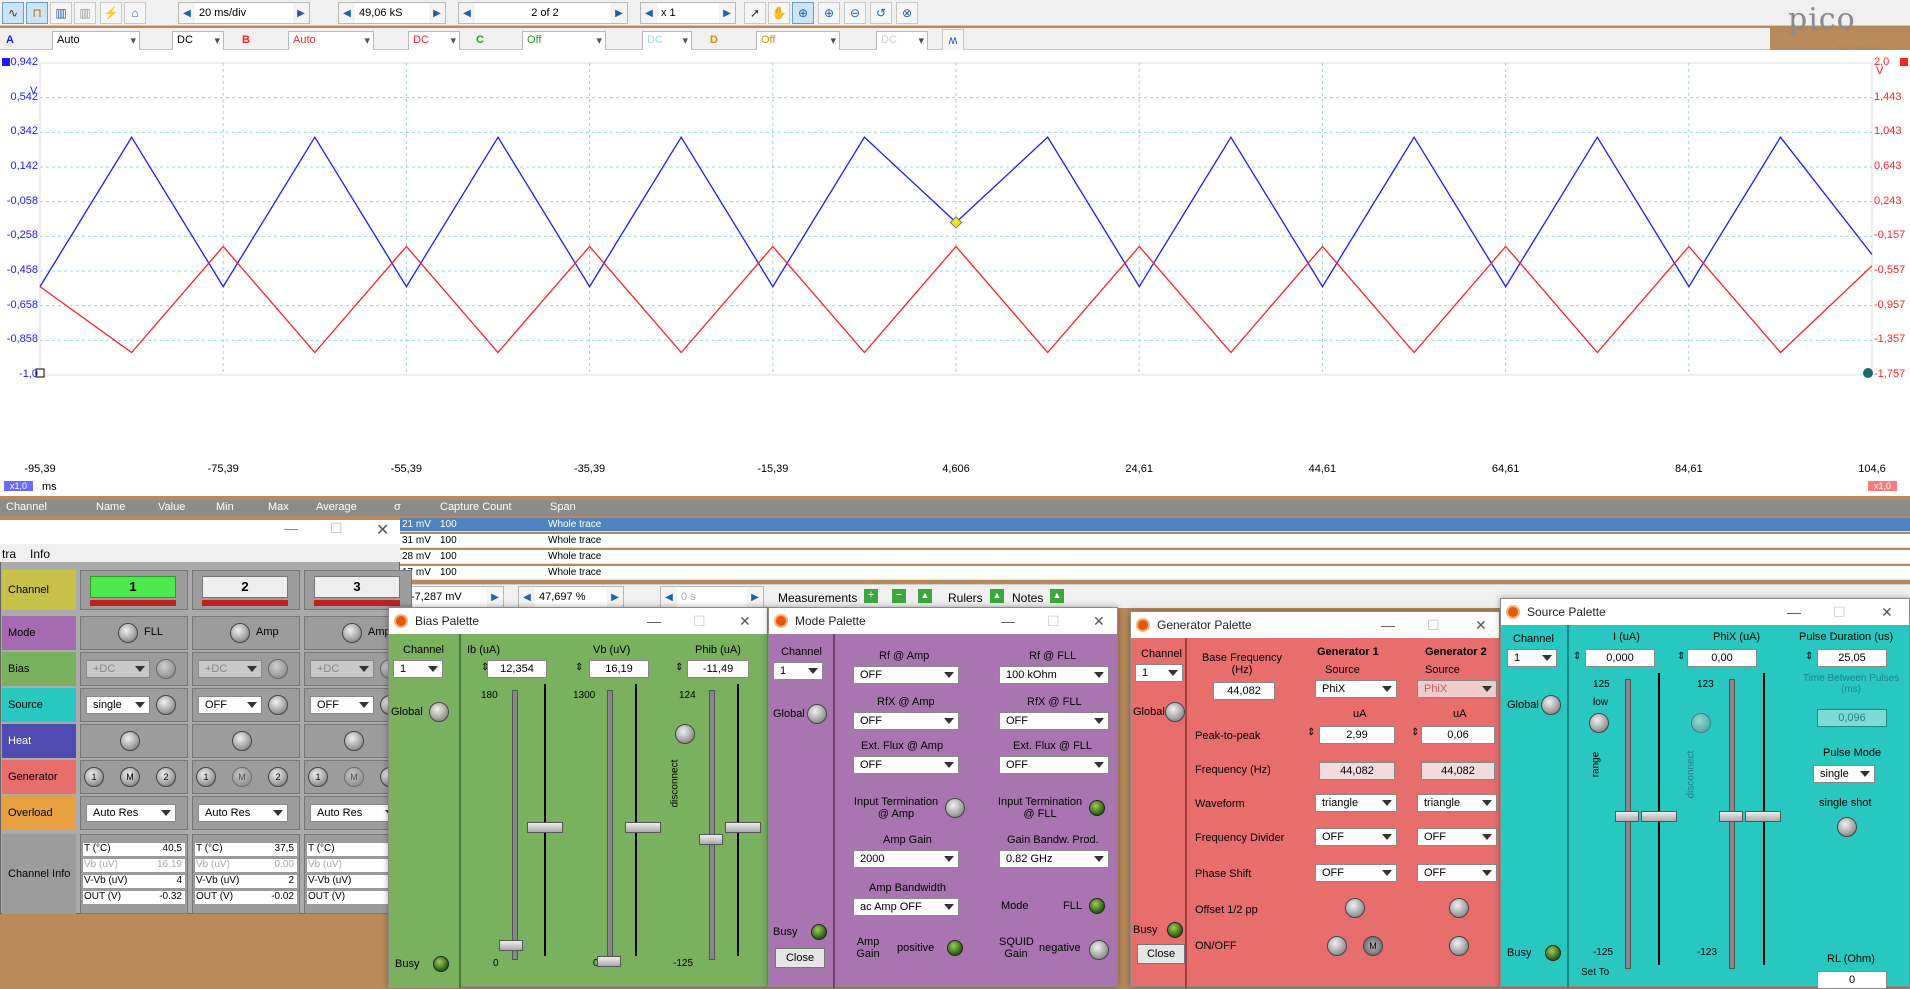 The width and height of the screenshot is (1910, 989). What do you see at coordinates (118, 705) in the screenshot?
I see `source-select: single` at bounding box center [118, 705].